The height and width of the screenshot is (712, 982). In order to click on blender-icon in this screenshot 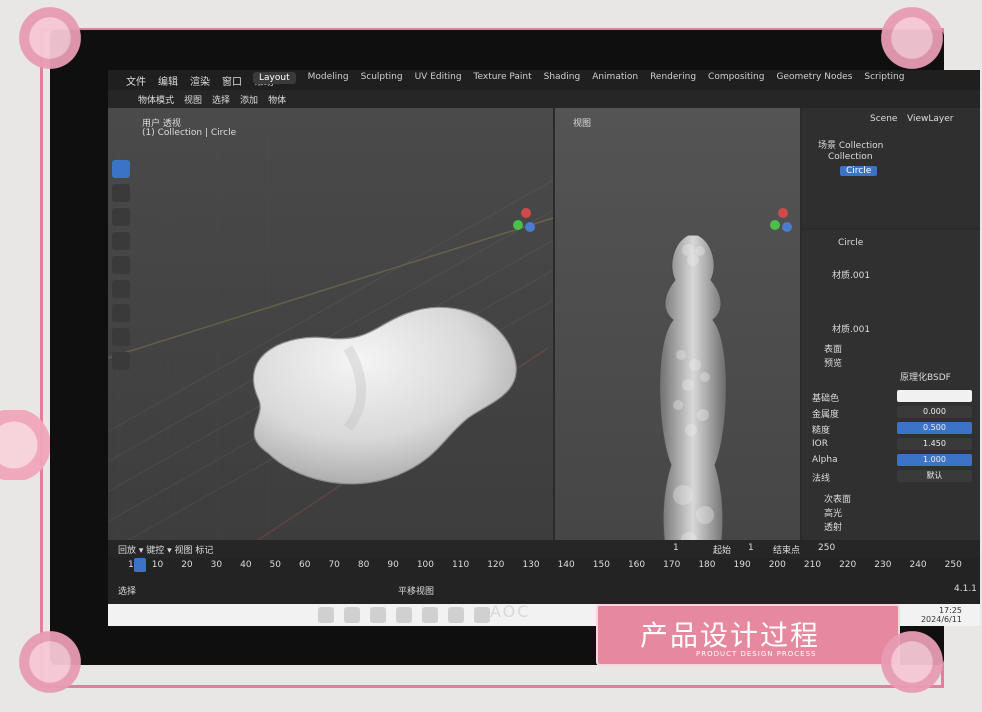, I will do `click(430, 615)`.